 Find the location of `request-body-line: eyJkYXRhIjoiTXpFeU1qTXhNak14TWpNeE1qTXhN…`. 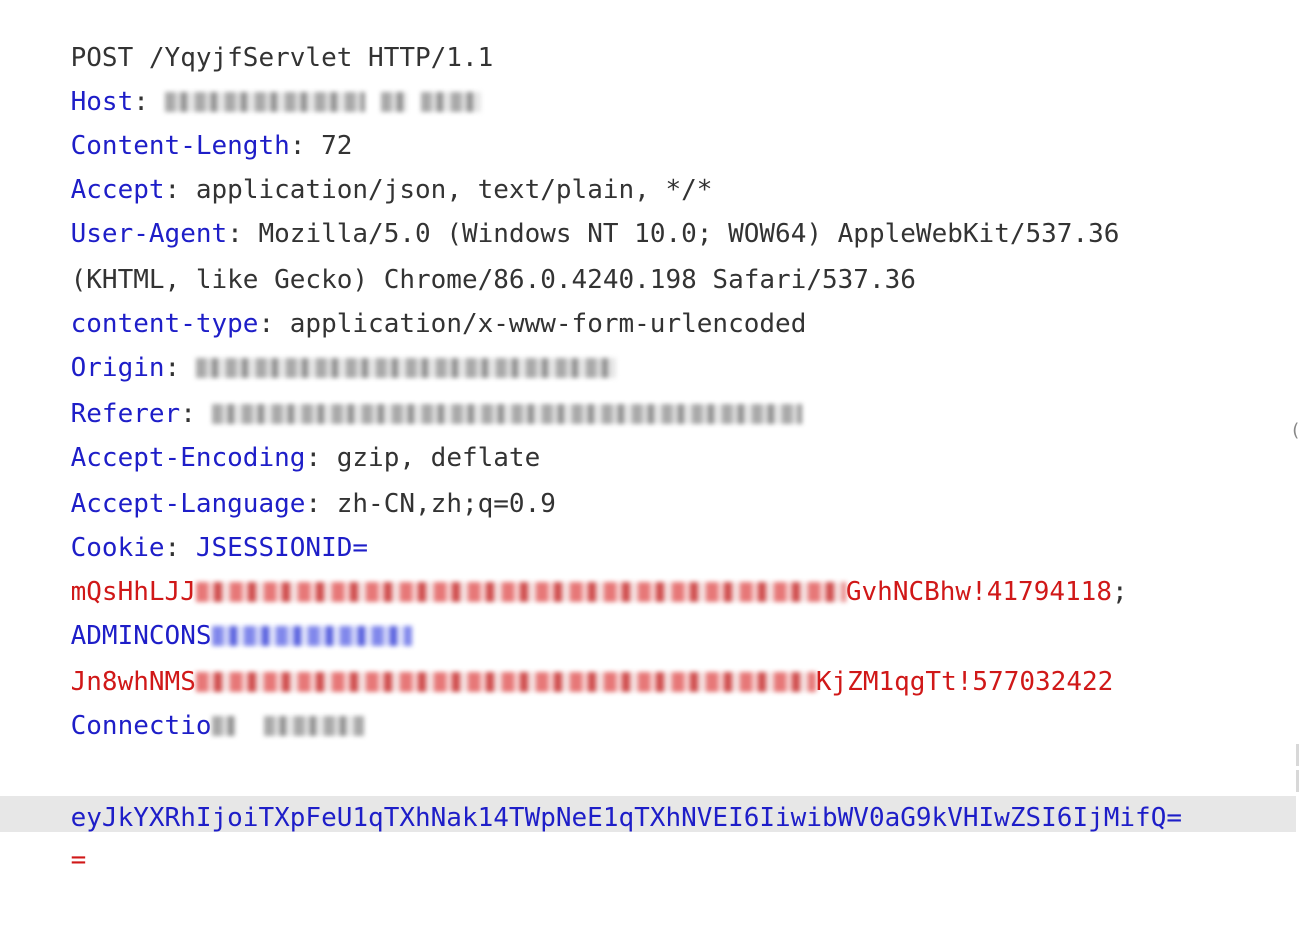

request-body-line: eyJkYXRhIjoiTXpFeU1qTXhNak14TWpNeE1qTXhN… is located at coordinates (595, 792).